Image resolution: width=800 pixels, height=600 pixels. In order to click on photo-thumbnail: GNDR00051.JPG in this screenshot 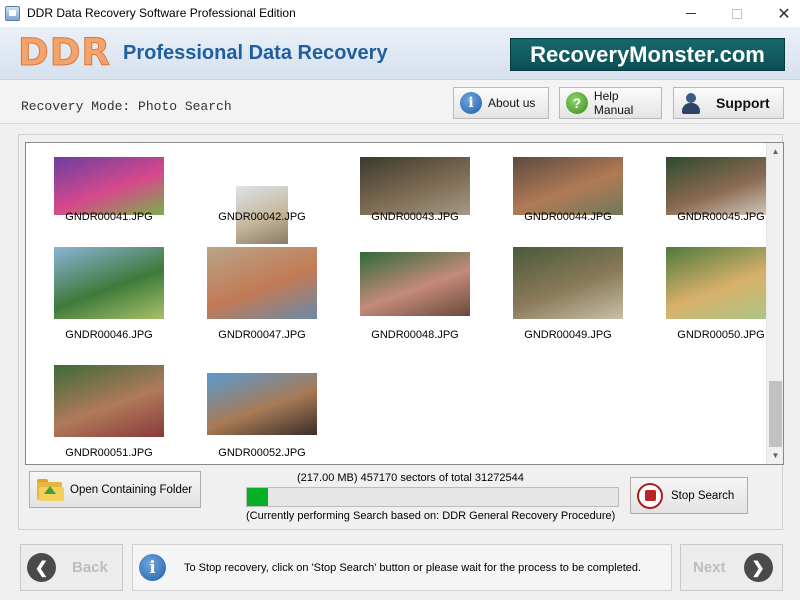, I will do `click(109, 414)`.